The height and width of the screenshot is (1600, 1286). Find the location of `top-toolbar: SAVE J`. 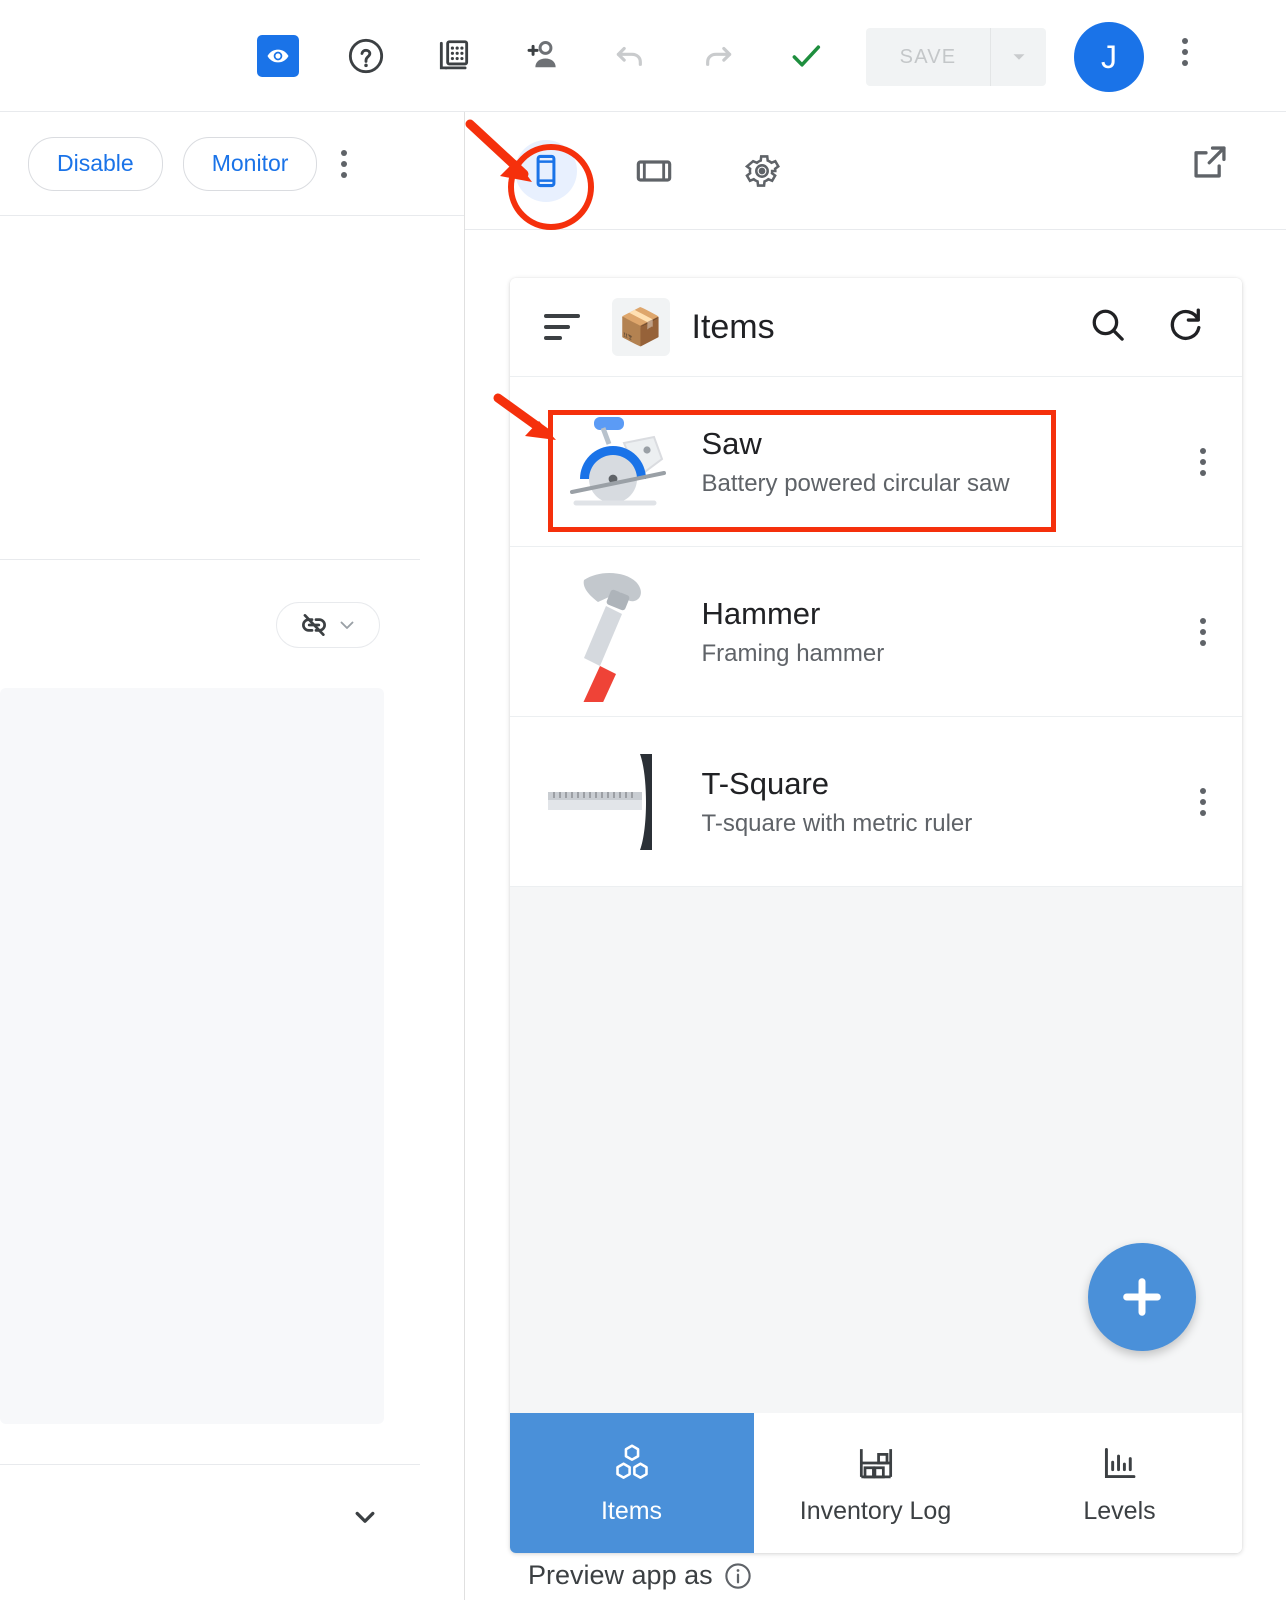

top-toolbar: SAVE J is located at coordinates (643, 56).